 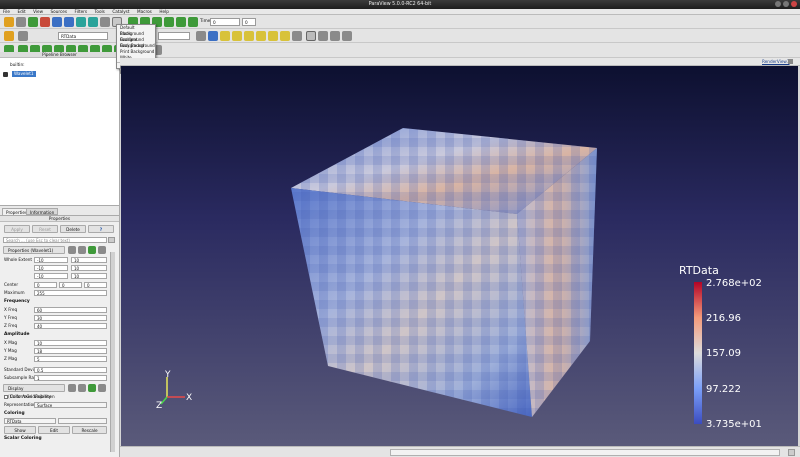 I want to click on advanced-properties-icon, so click(x=111, y=240).